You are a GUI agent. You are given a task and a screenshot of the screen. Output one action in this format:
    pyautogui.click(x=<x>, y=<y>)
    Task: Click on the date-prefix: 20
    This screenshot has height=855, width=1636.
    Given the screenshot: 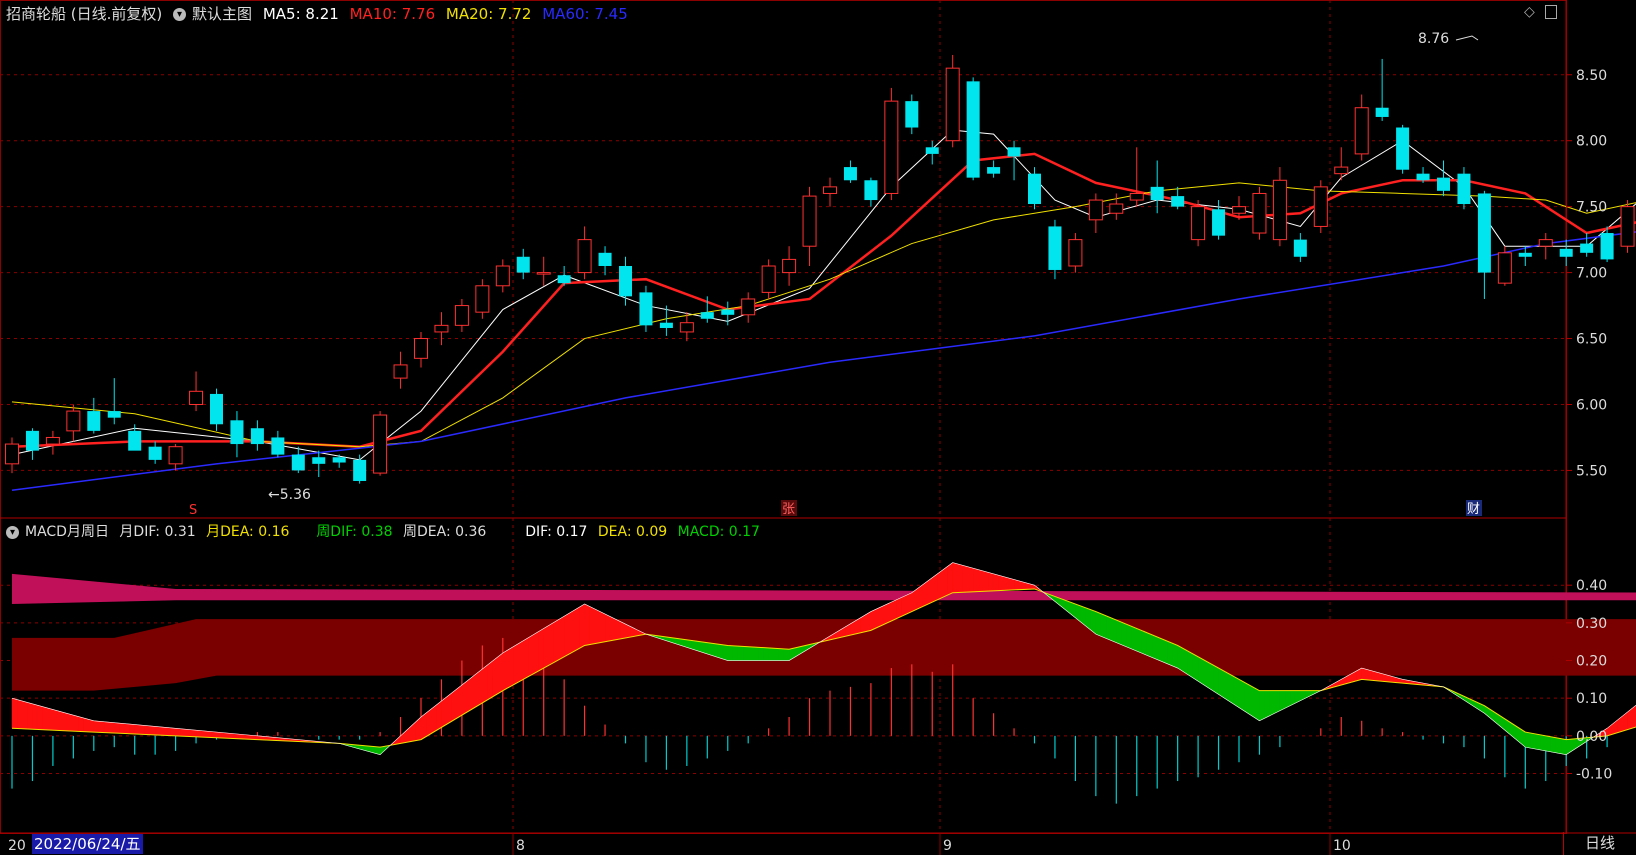 What is the action you would take?
    pyautogui.click(x=17, y=846)
    